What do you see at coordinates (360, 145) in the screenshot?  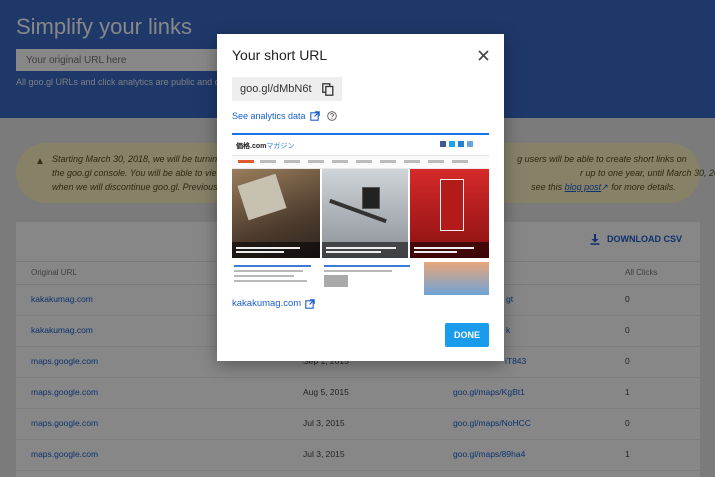 I see `preview-header: 価格.comマガジン` at bounding box center [360, 145].